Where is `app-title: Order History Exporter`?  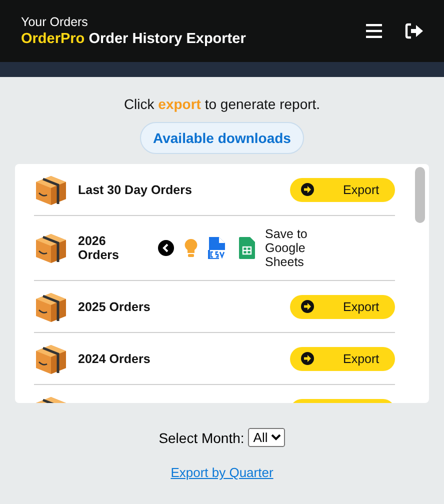
app-title: Order History Exporter is located at coordinates (167, 39).